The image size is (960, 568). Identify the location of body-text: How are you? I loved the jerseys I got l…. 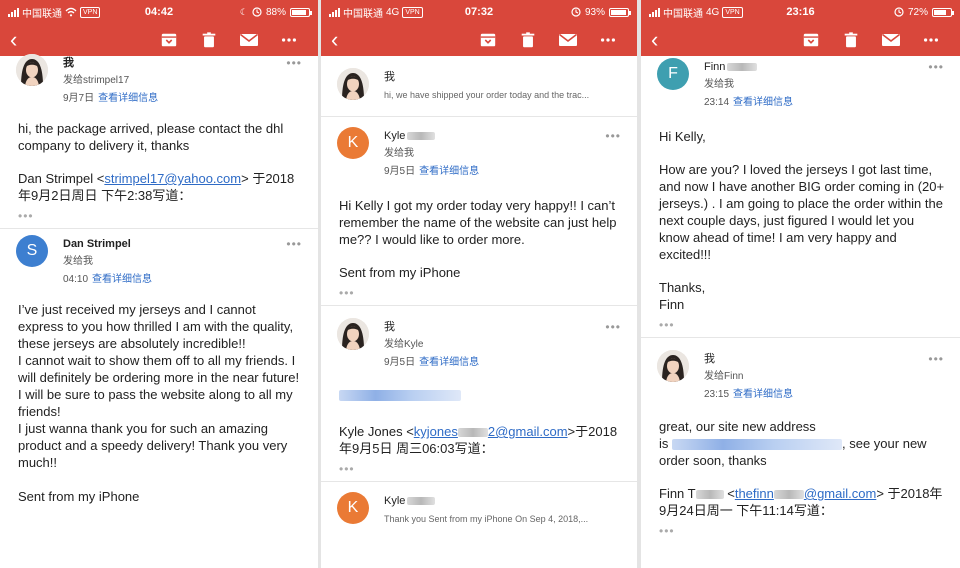
(802, 212).